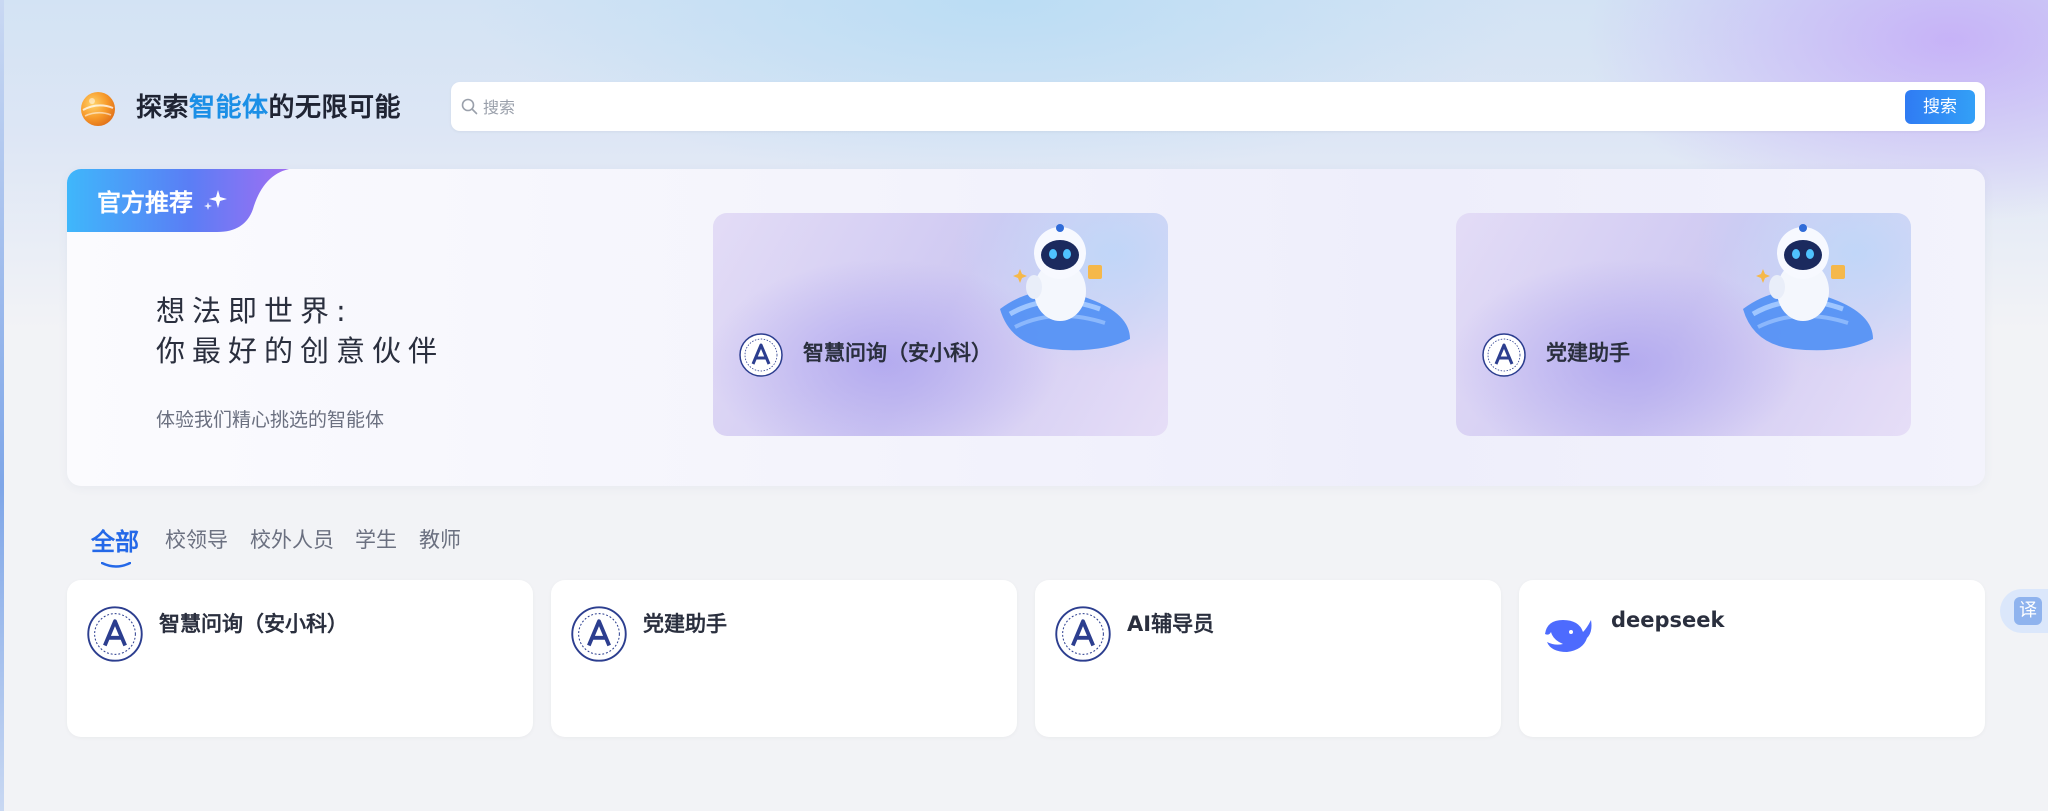 The width and height of the screenshot is (2048, 811). What do you see at coordinates (163, 108) in the screenshot?
I see `title-prefix: 探索` at bounding box center [163, 108].